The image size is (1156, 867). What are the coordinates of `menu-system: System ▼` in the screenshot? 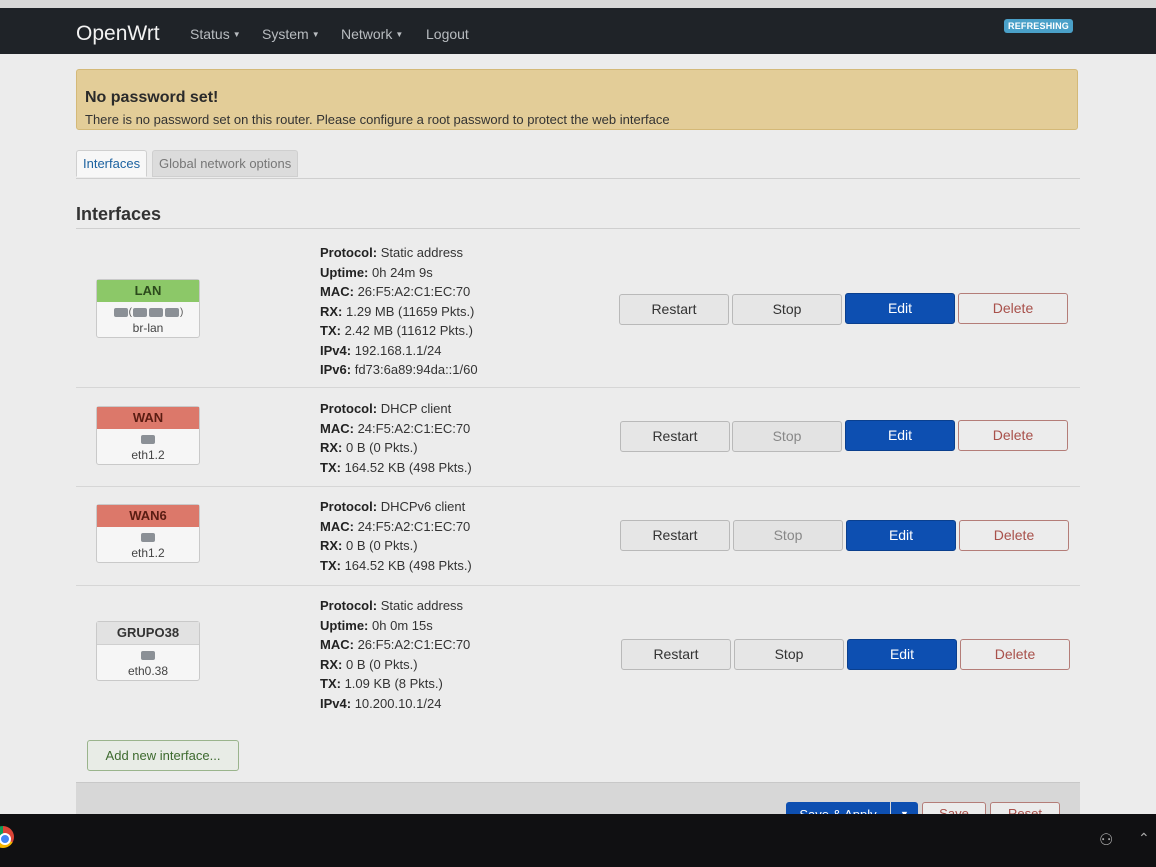 It's located at (291, 34).